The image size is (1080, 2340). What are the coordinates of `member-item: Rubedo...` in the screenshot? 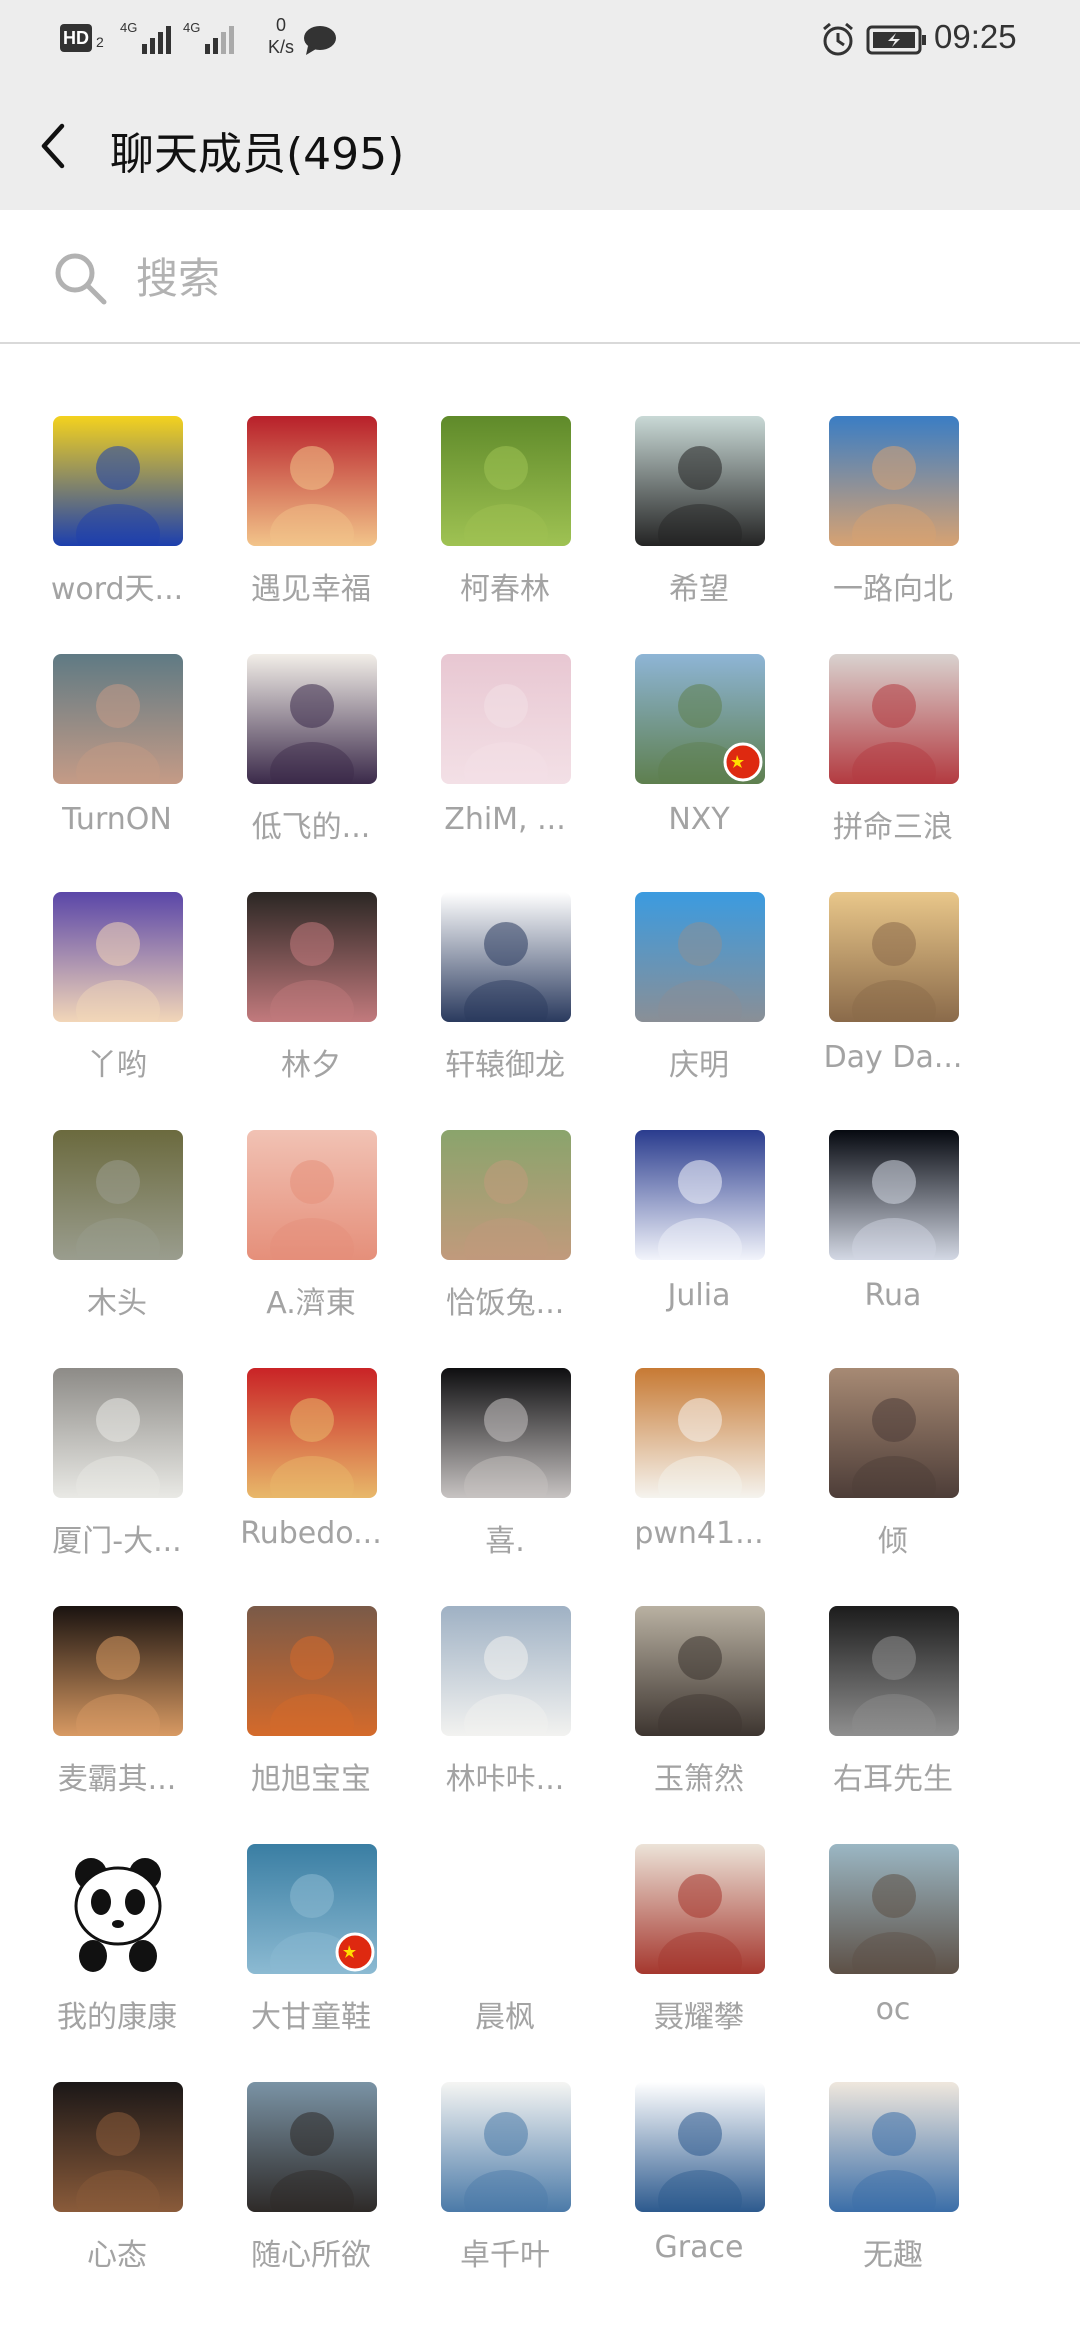 It's located at (311, 1468).